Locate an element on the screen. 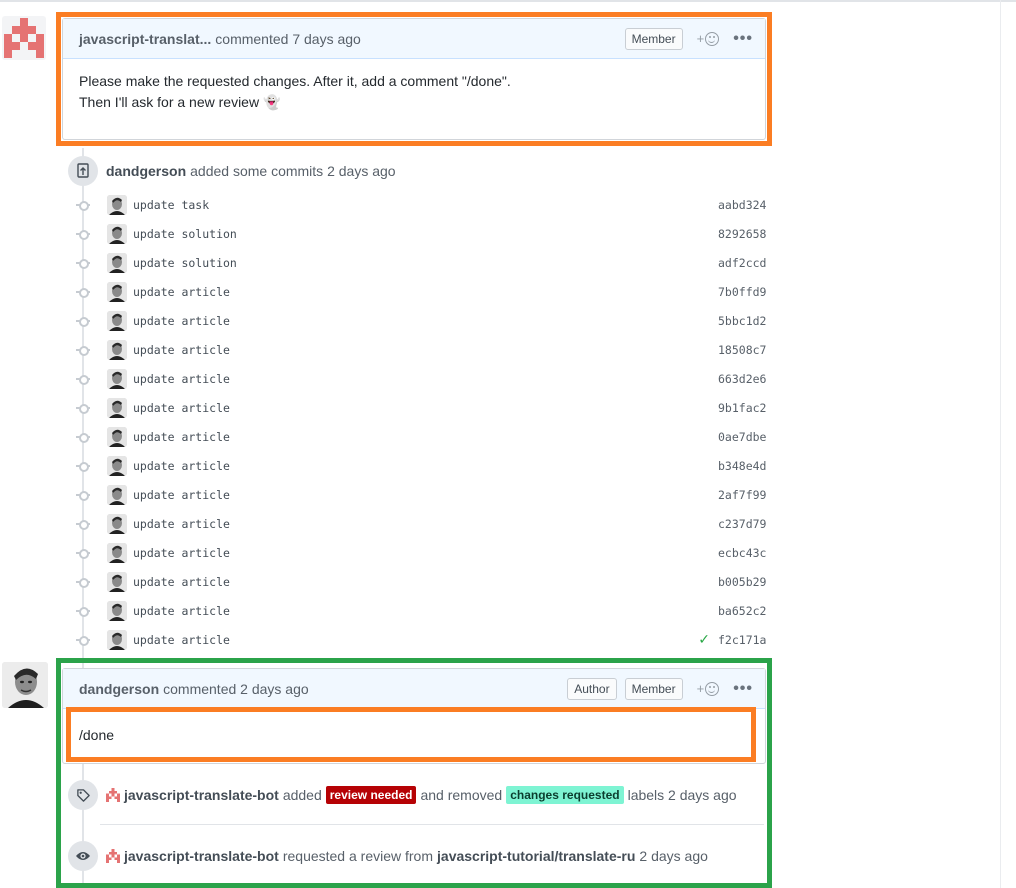 The image size is (1016, 888). commit-row: update article ecbc43c is located at coordinates (421, 552).